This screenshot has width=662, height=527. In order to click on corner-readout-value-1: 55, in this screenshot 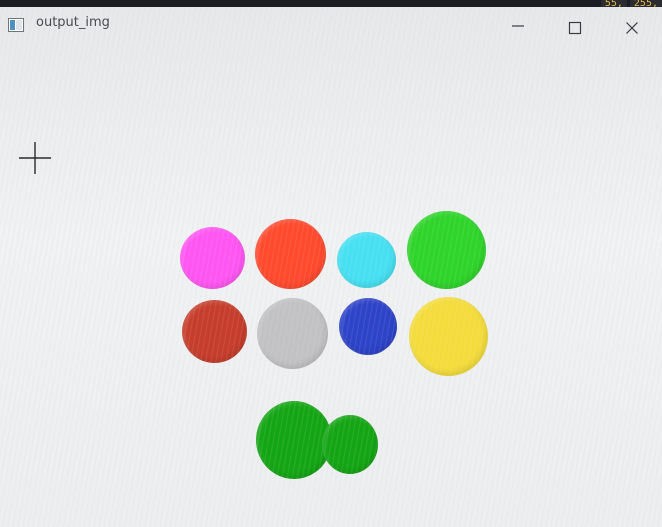, I will do `click(613, 3)`.